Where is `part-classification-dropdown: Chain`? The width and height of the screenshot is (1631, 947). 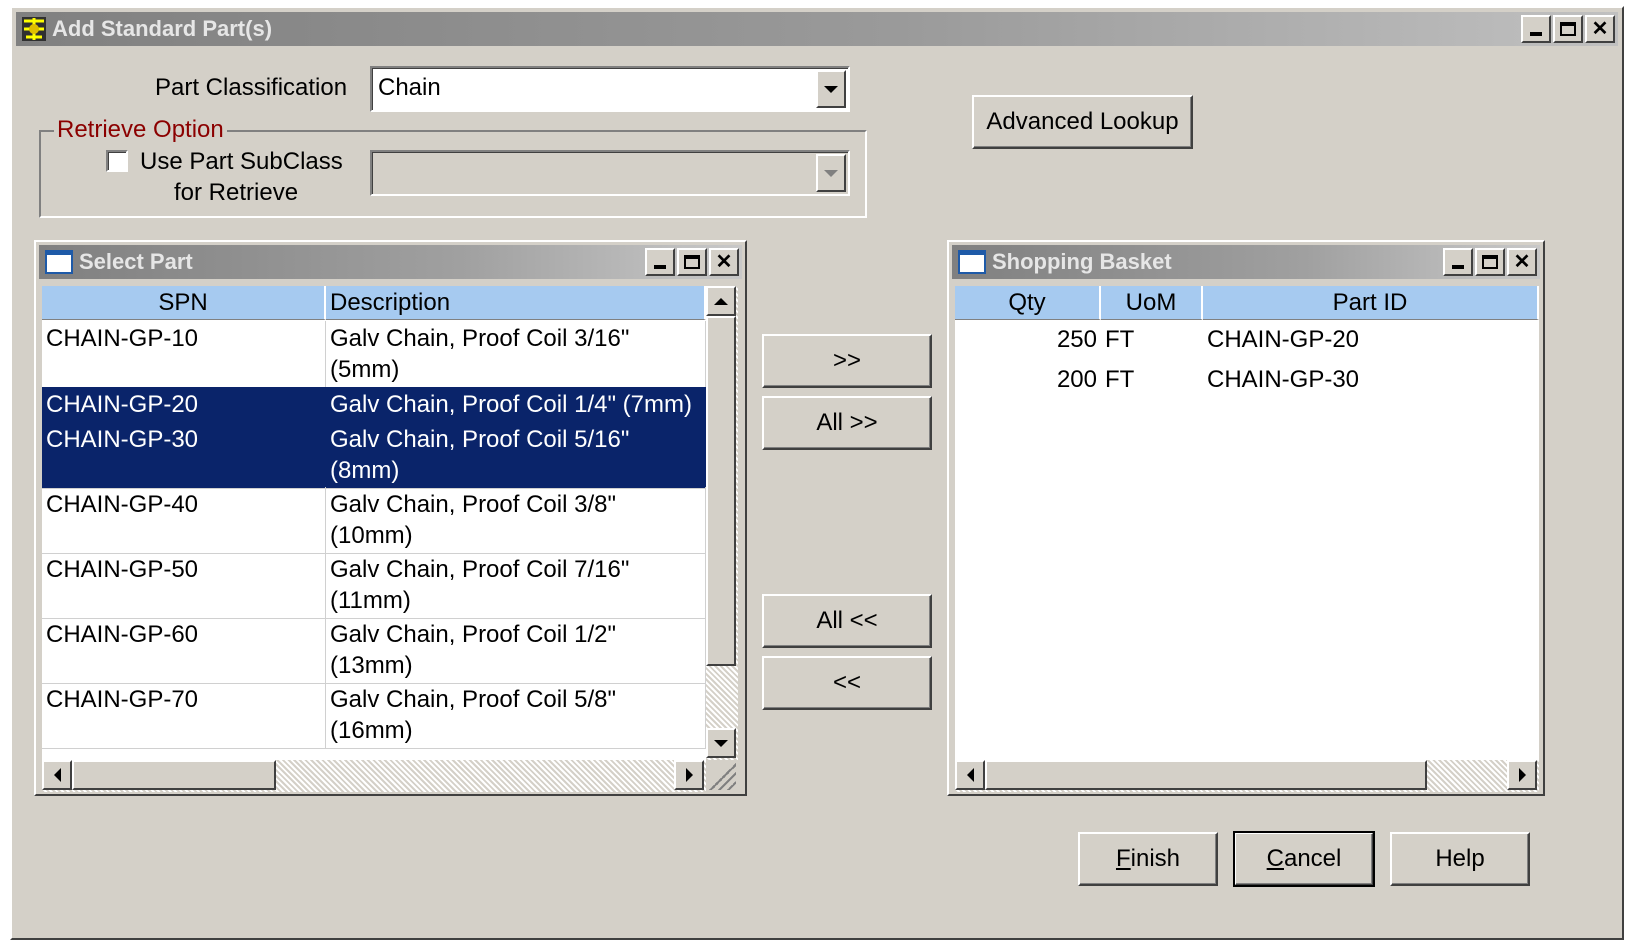
part-classification-dropdown: Chain is located at coordinates (610, 89).